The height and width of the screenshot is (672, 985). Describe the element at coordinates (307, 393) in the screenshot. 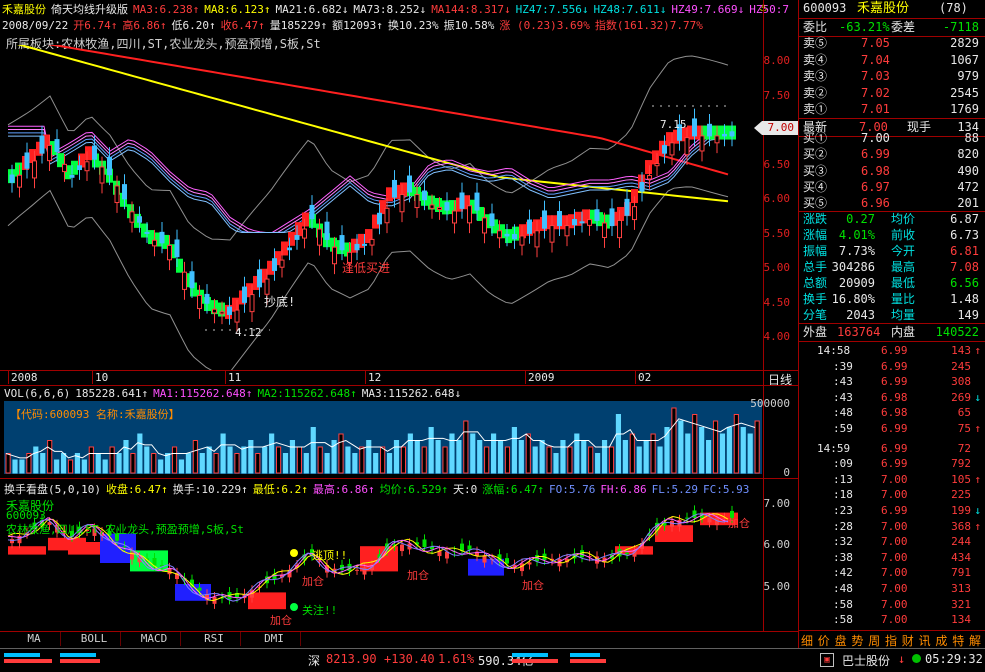

I see `vol-ma2: MA2:115262.648↑` at that location.